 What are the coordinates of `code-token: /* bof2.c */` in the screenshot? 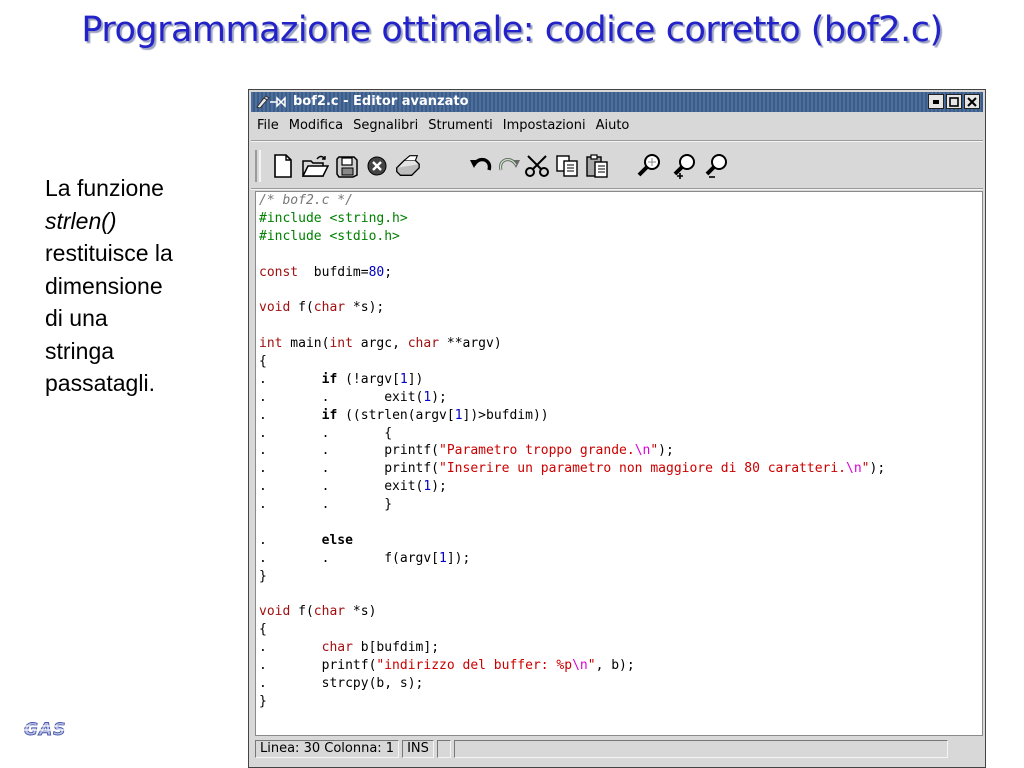 It's located at (306, 200).